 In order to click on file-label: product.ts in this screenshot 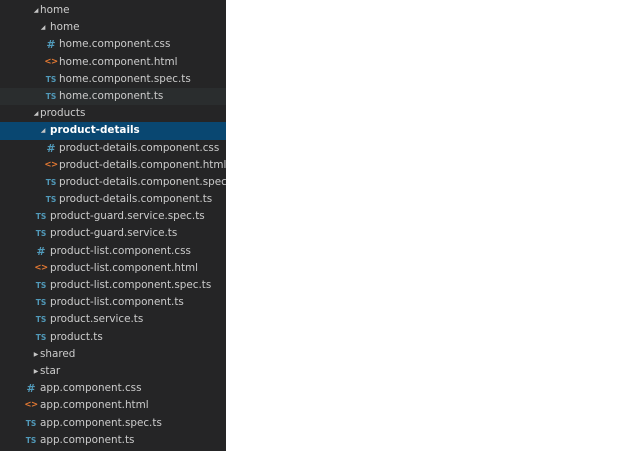, I will do `click(76, 336)`.